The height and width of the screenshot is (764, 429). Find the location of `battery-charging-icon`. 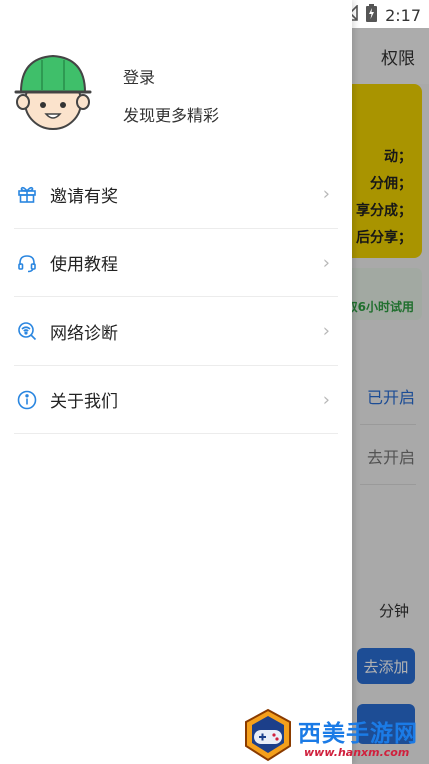

battery-charging-icon is located at coordinates (372, 15).